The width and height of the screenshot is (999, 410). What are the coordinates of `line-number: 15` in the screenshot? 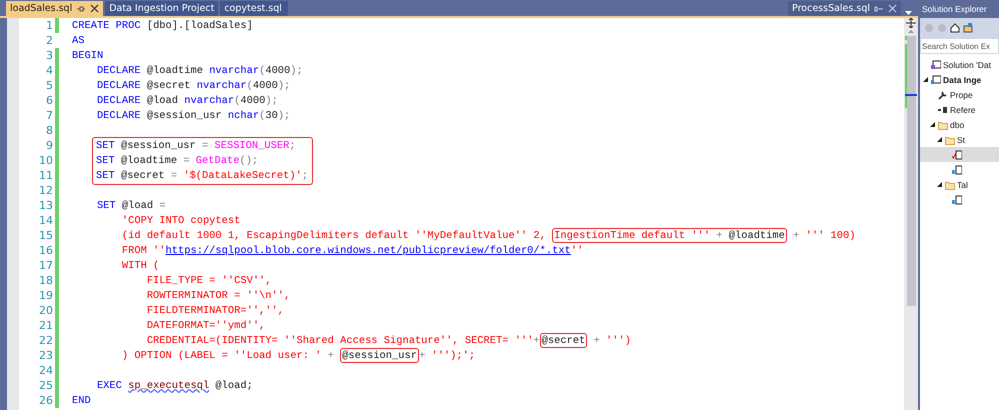 It's located at (46, 235).